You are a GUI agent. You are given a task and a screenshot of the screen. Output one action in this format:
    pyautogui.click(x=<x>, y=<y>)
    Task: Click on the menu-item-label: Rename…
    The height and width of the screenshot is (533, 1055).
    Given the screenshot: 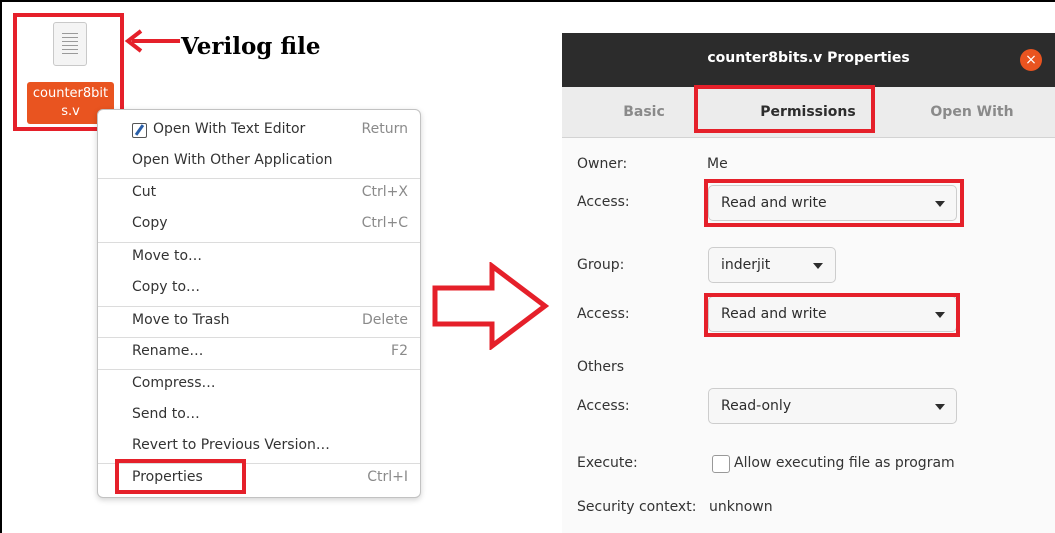 What is the action you would take?
    pyautogui.click(x=168, y=351)
    